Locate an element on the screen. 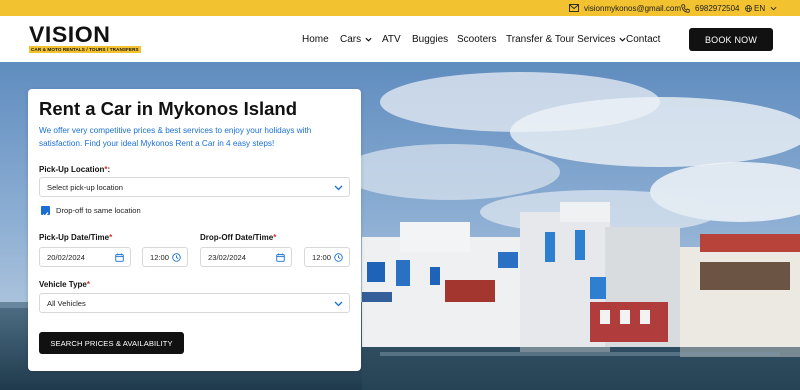  nav-transfer-tour: Transfer & Tour Services is located at coordinates (566, 39).